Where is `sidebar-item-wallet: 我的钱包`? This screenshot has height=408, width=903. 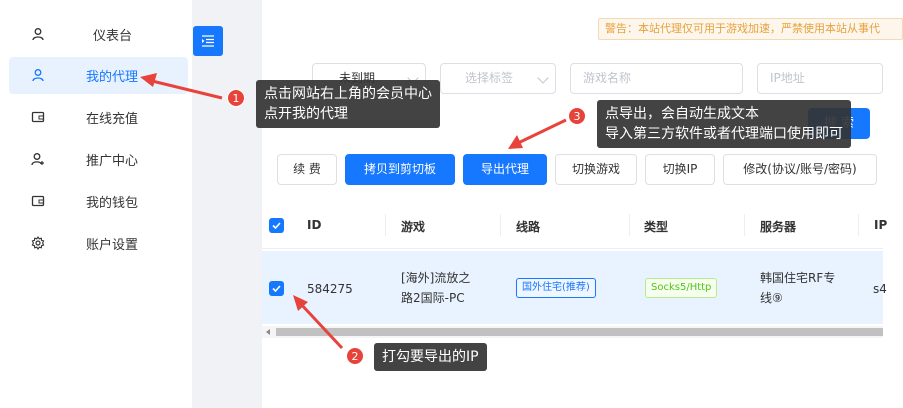 sidebar-item-wallet: 我的钱包 is located at coordinates (98, 201).